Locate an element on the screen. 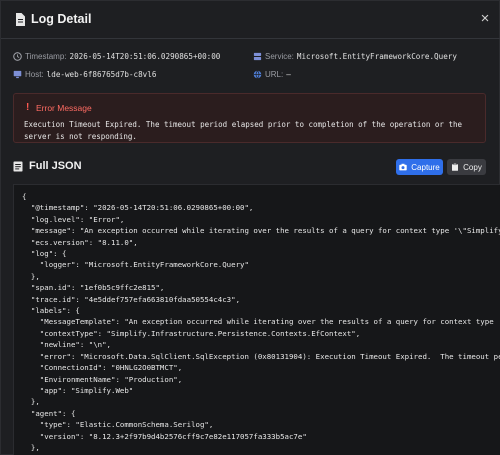 The image size is (500, 455). monitor-icon is located at coordinates (17, 74).